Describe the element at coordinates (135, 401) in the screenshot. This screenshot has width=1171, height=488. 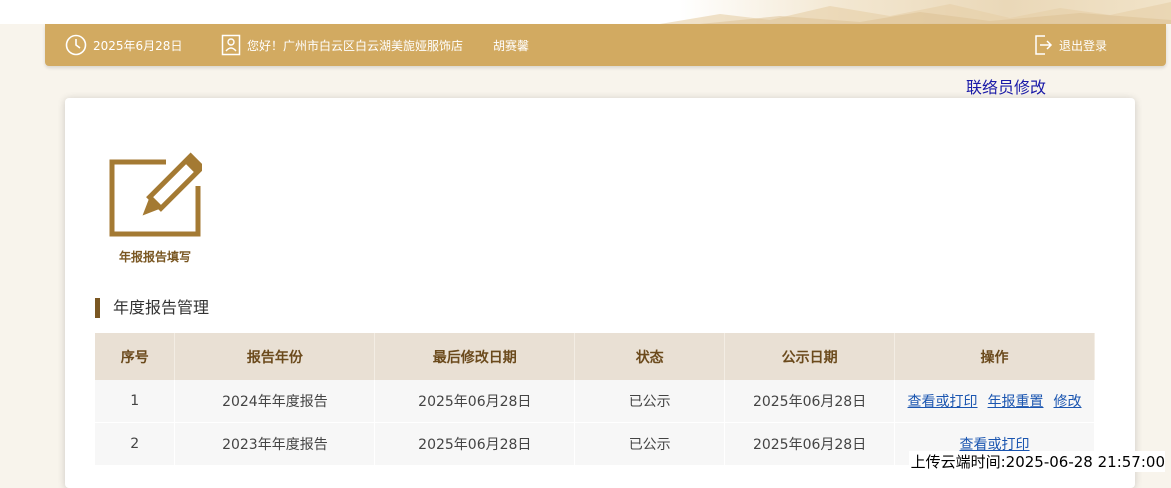
I see `row-no: 1` at that location.